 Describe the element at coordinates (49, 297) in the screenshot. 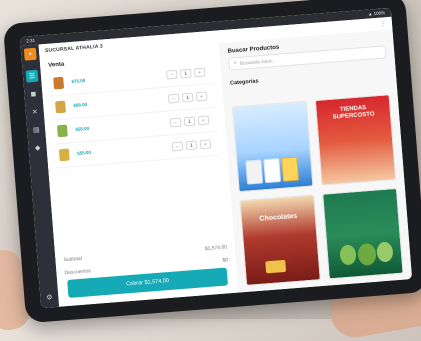

I see `settings-icon: ⚙` at that location.